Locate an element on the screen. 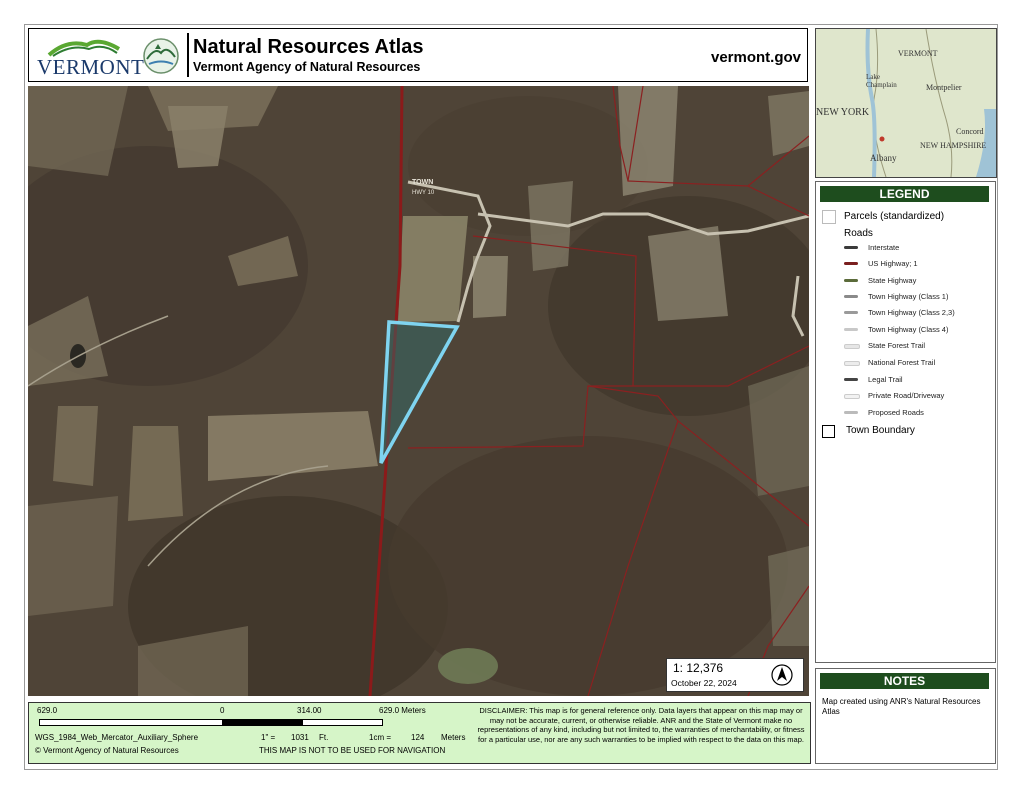  legend-road-label: Town Highway (Class 4) is located at coordinates (908, 329).